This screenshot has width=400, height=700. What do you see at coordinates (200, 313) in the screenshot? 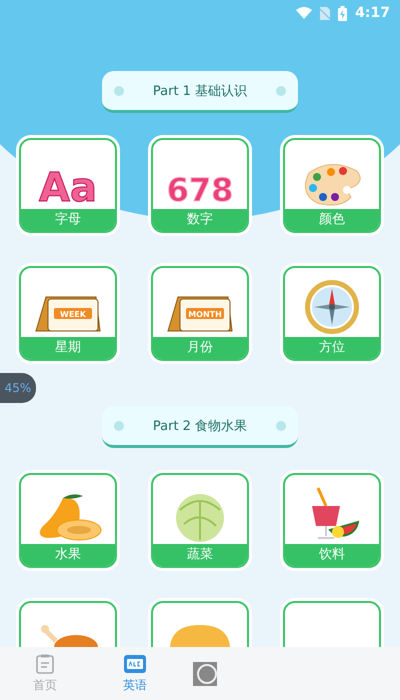
I see `category-card: MONTH 月份` at bounding box center [200, 313].